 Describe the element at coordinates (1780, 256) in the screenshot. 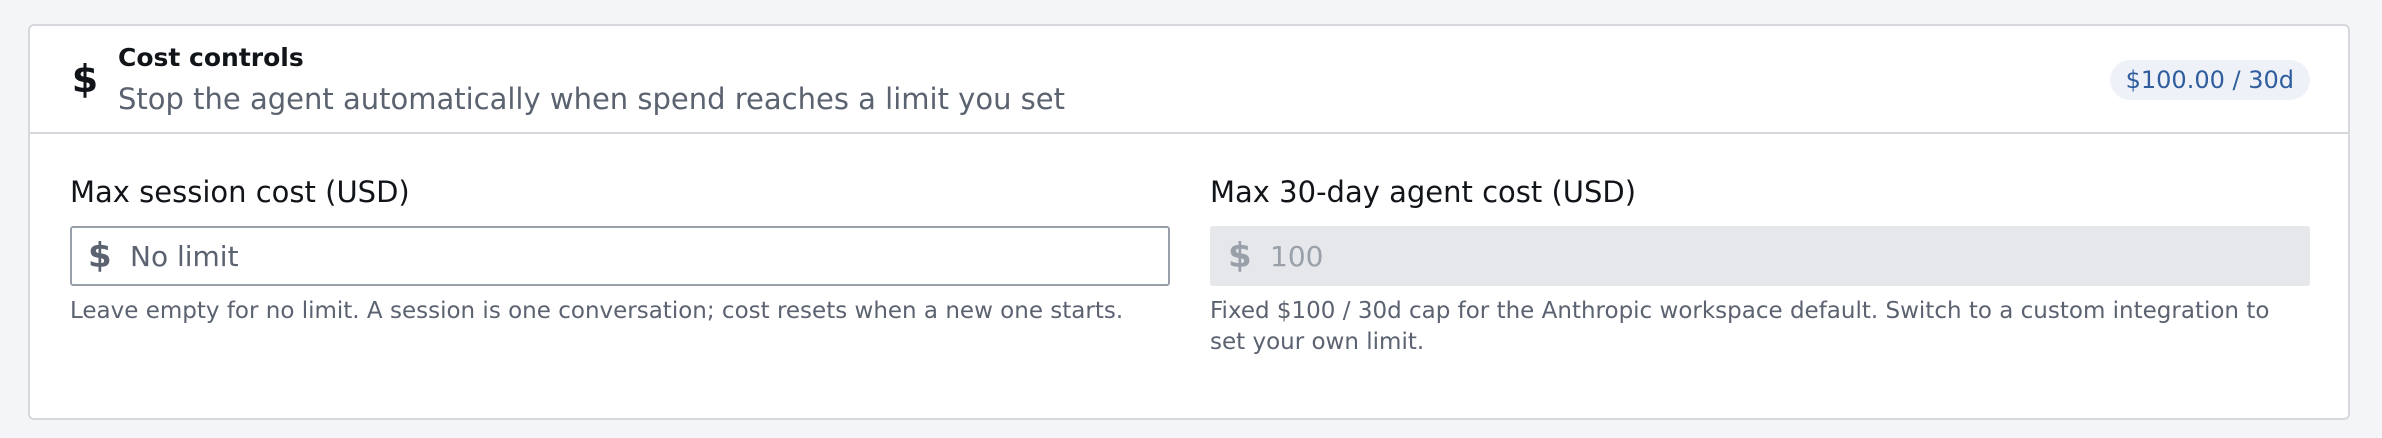

I see `agent-cost-input` at that location.